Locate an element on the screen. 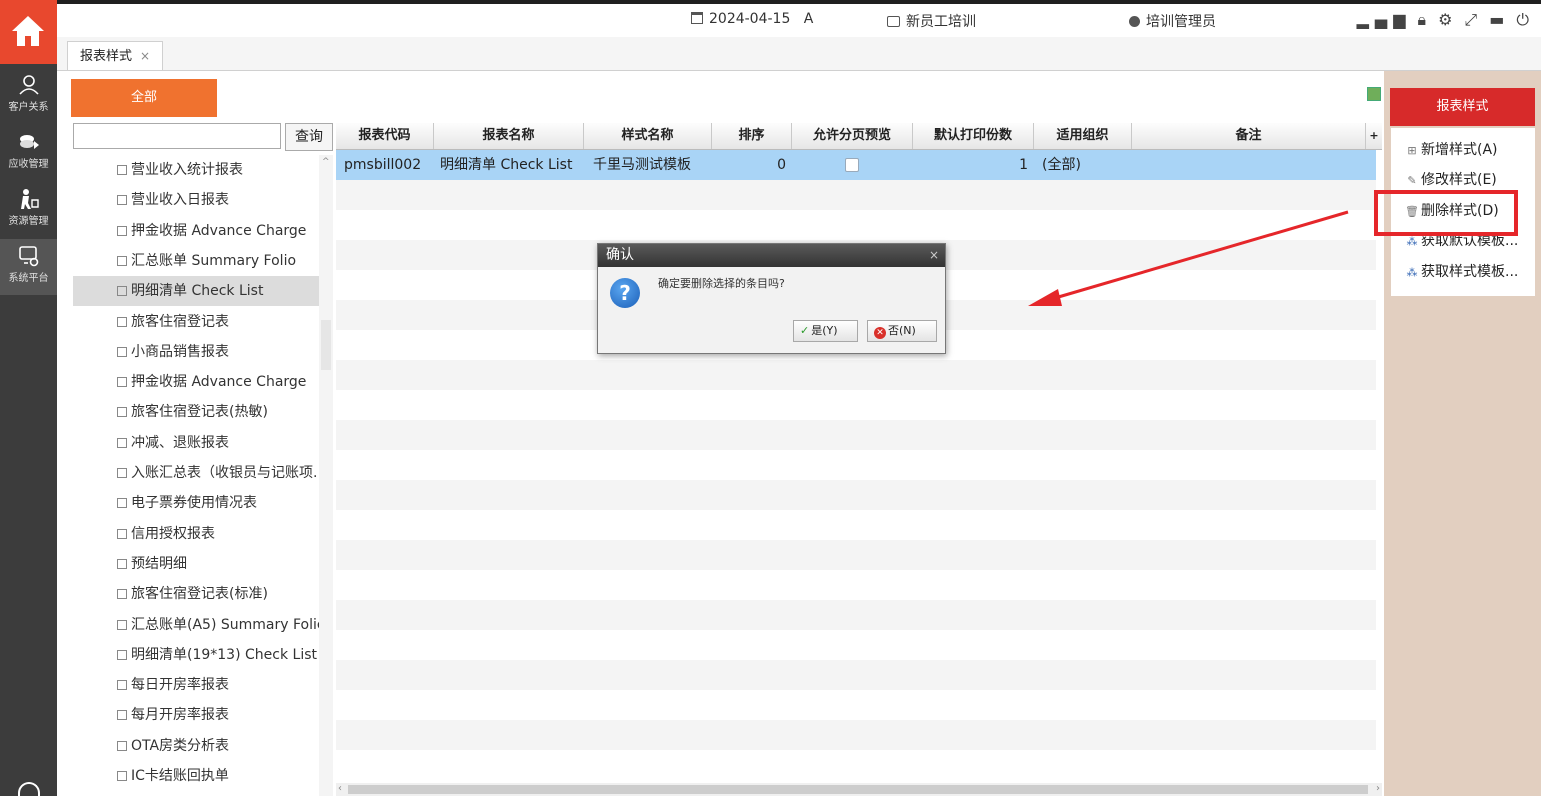 This screenshot has width=1541, height=796. tree-item: 明细清单 Check List is located at coordinates (196, 291).